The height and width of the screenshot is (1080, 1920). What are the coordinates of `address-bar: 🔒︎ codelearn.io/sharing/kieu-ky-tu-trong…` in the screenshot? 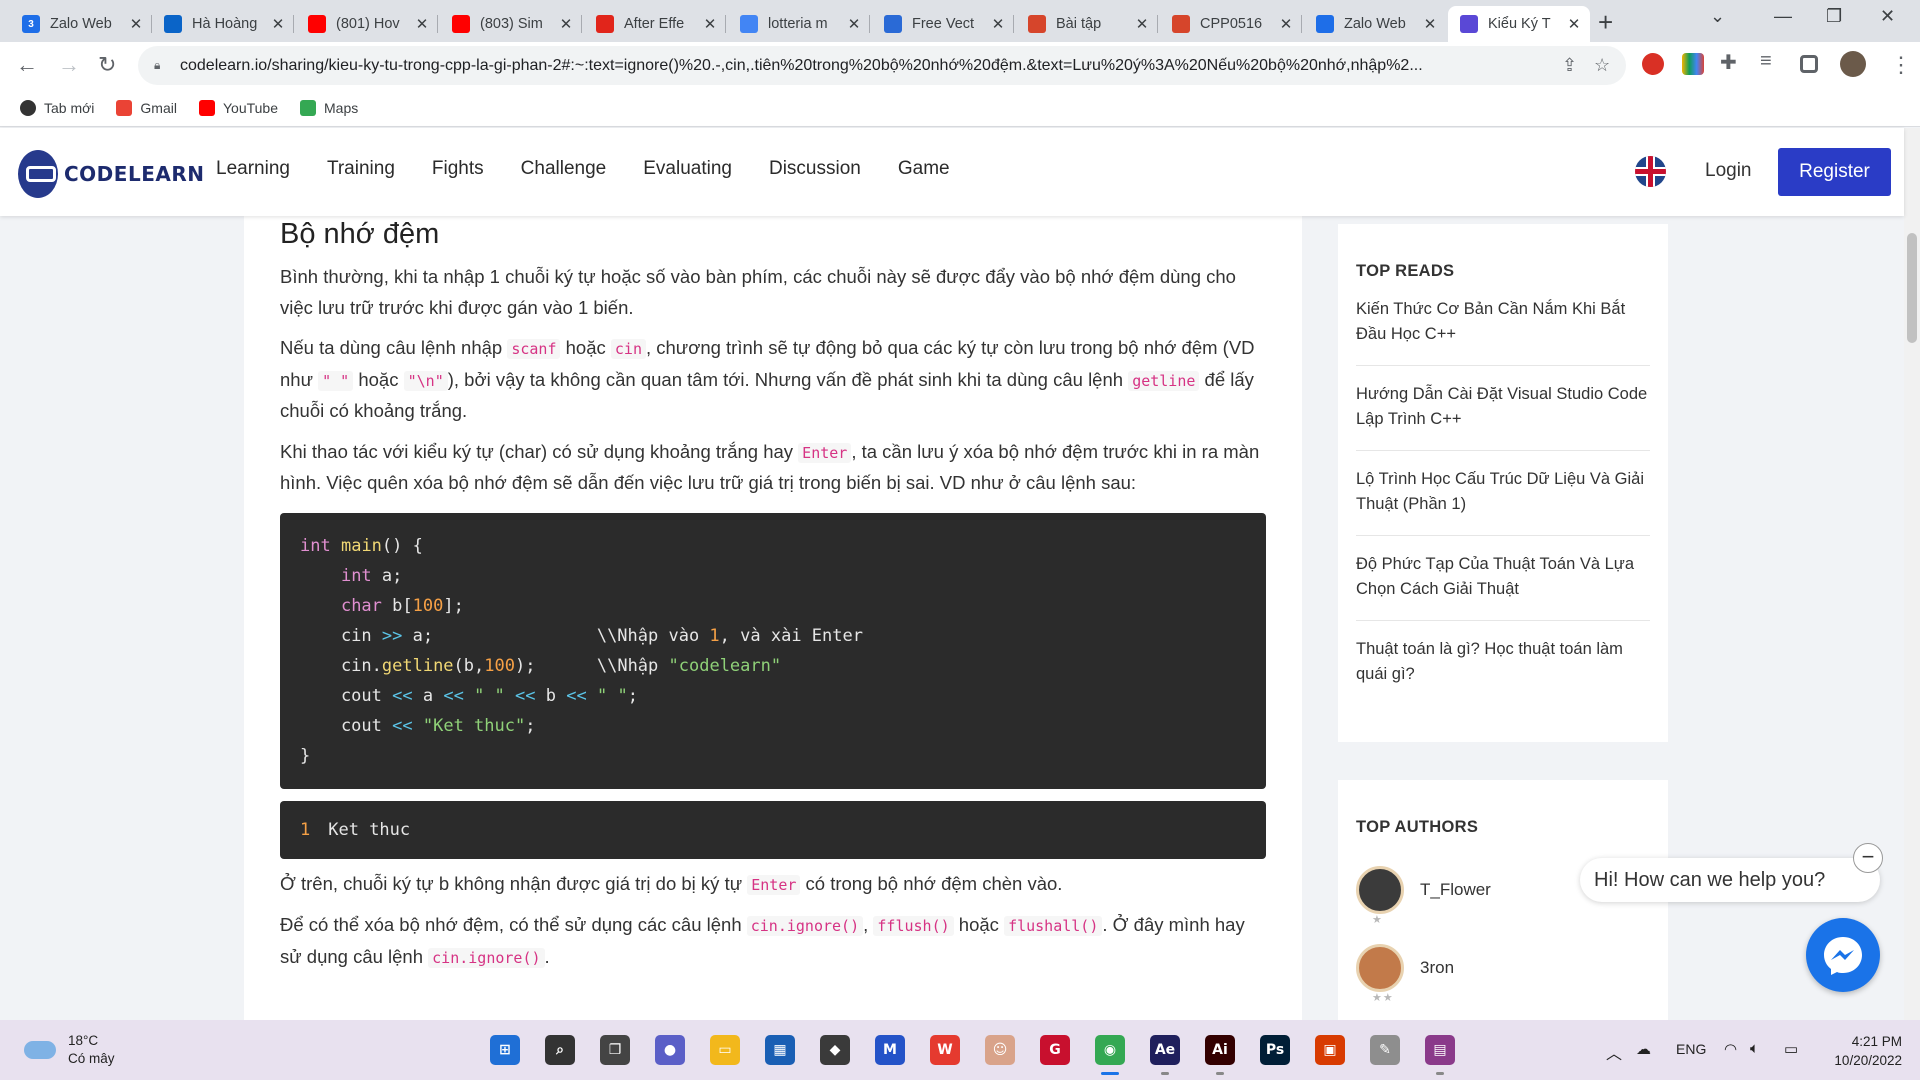 It's located at (882, 65).